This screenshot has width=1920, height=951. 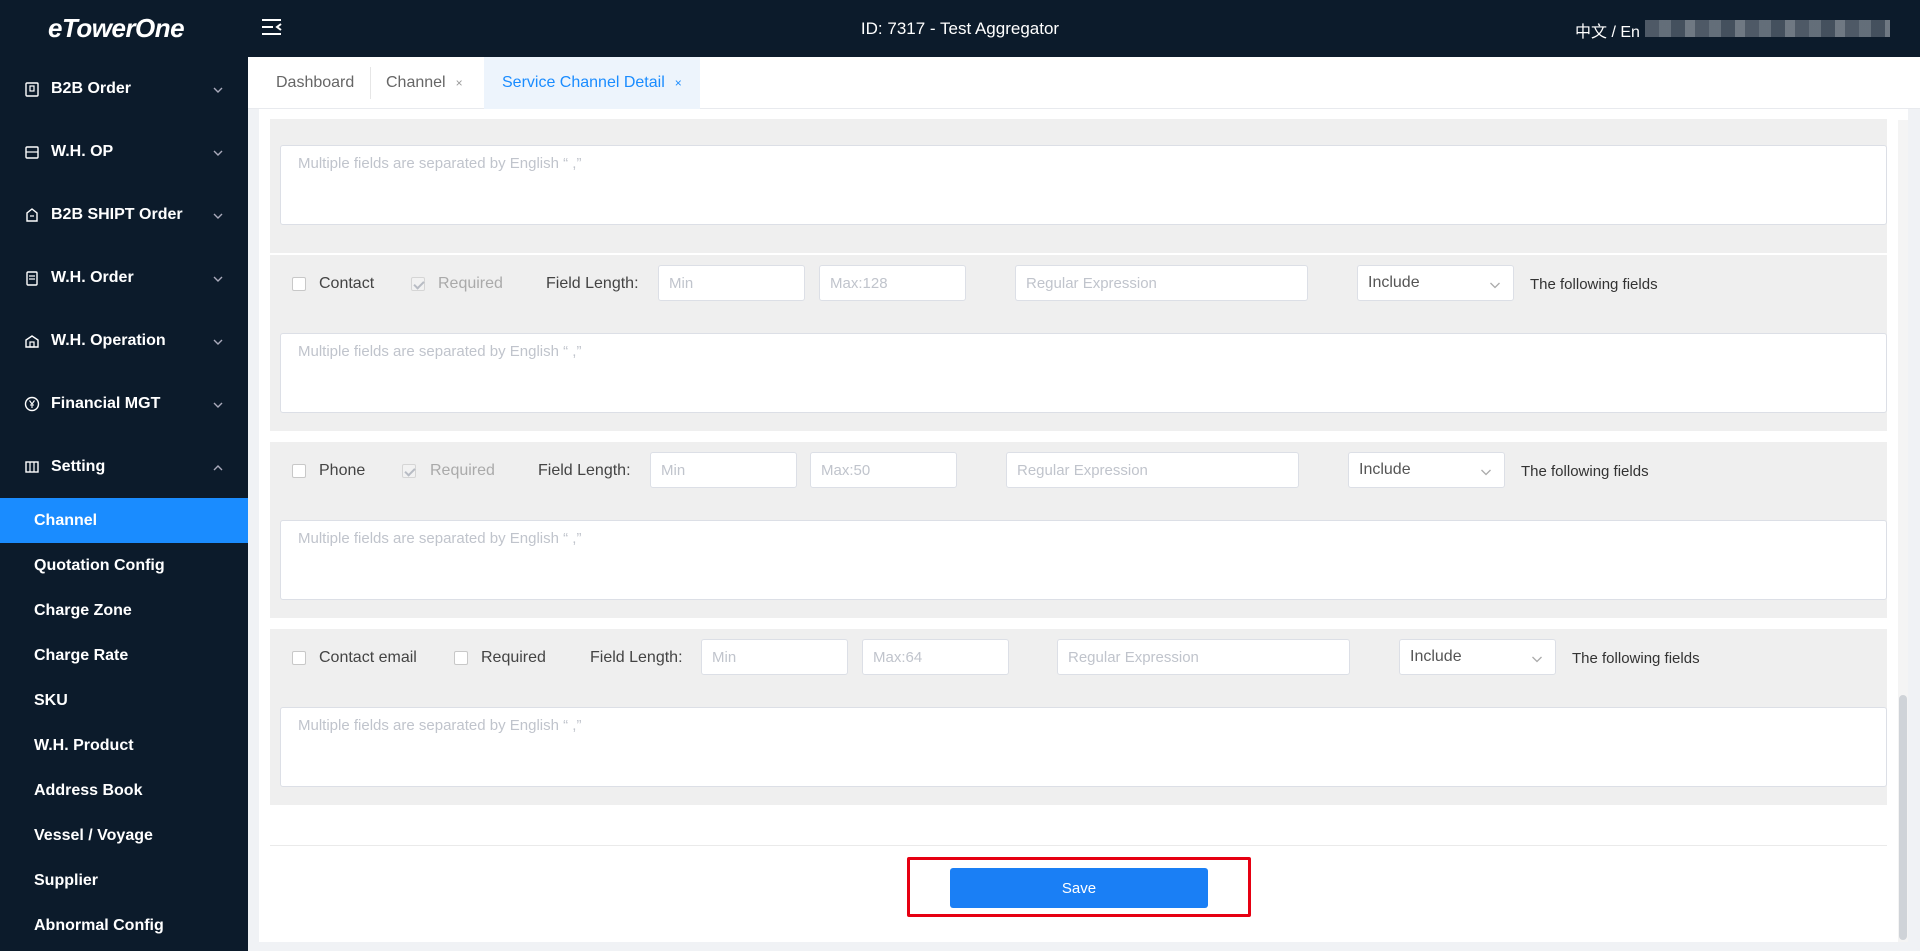 I want to click on sidebar-item-charge-rate: Charge Rate, so click(x=124, y=655).